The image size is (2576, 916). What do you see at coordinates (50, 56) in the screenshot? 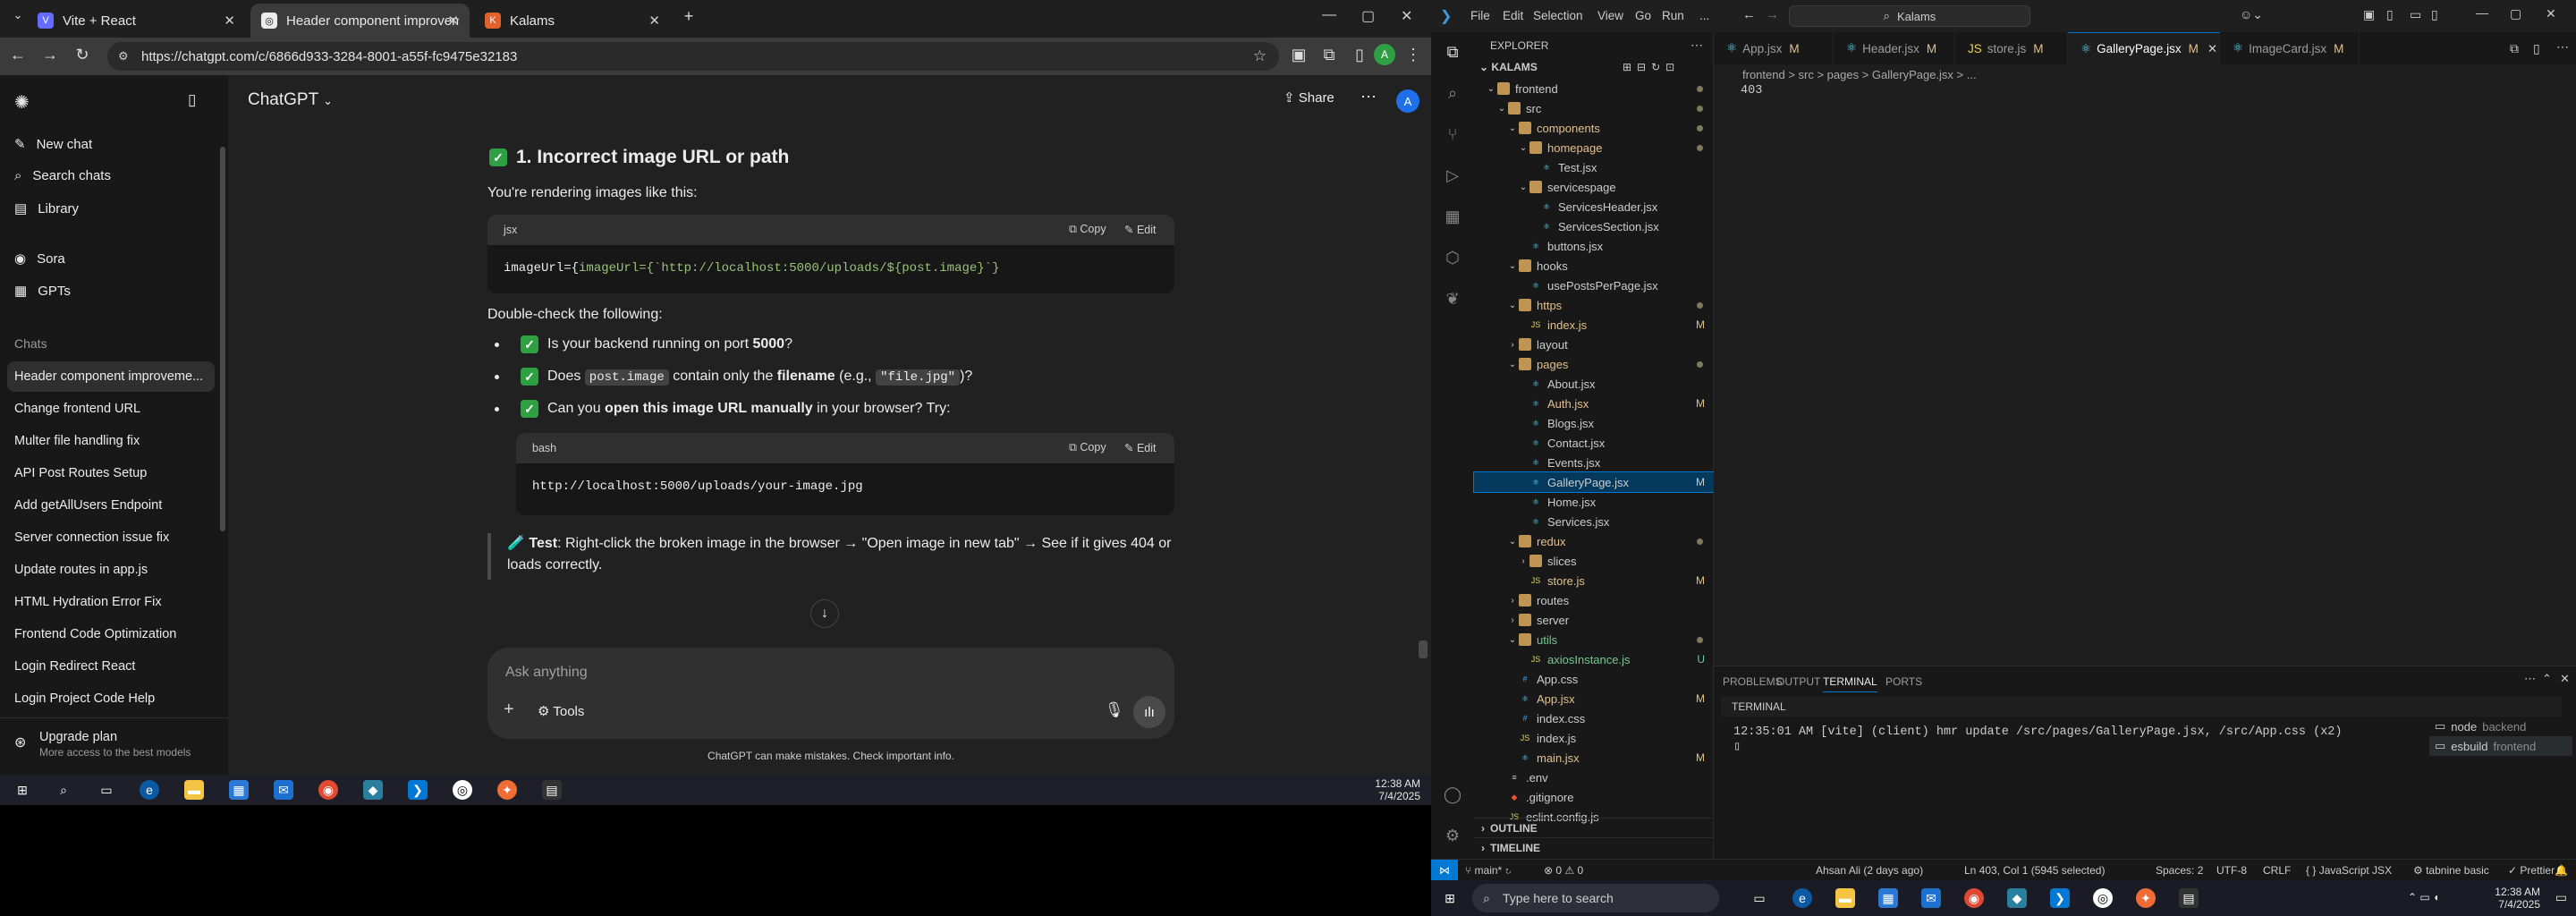
I see `forward-icon: →` at bounding box center [50, 56].